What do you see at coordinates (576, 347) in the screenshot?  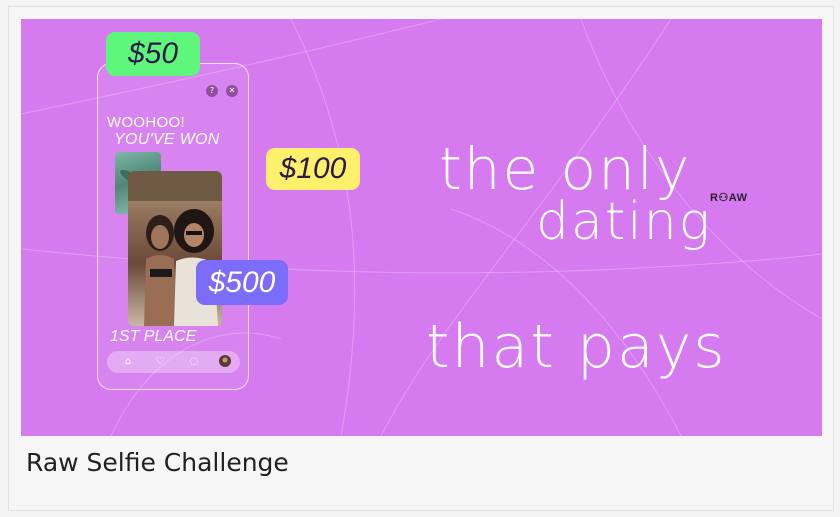 I see `headline-line-3: that pays` at bounding box center [576, 347].